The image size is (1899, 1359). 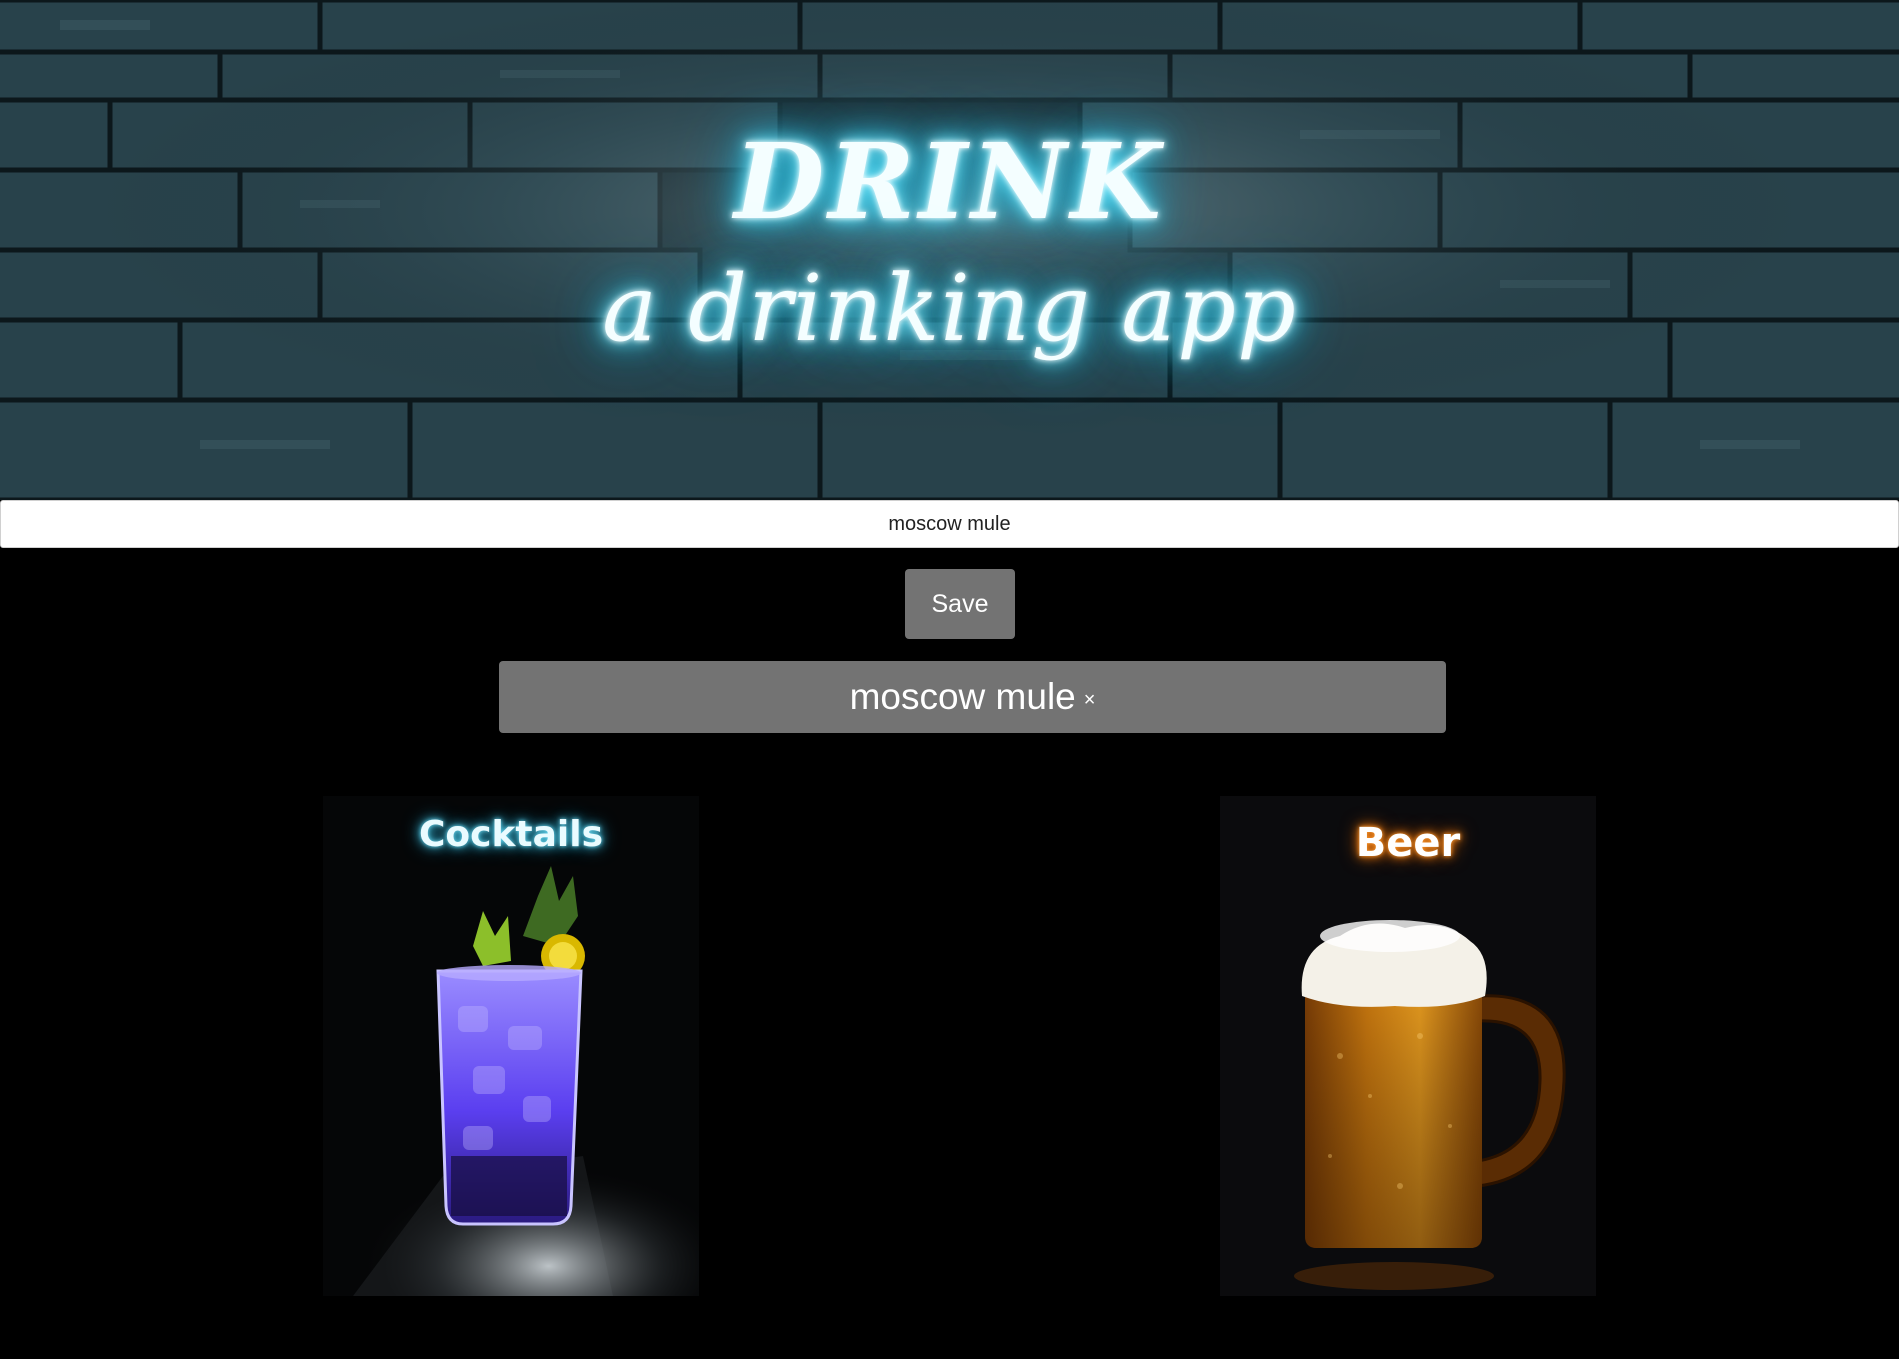 What do you see at coordinates (960, 604) in the screenshot?
I see `save-button: Save` at bounding box center [960, 604].